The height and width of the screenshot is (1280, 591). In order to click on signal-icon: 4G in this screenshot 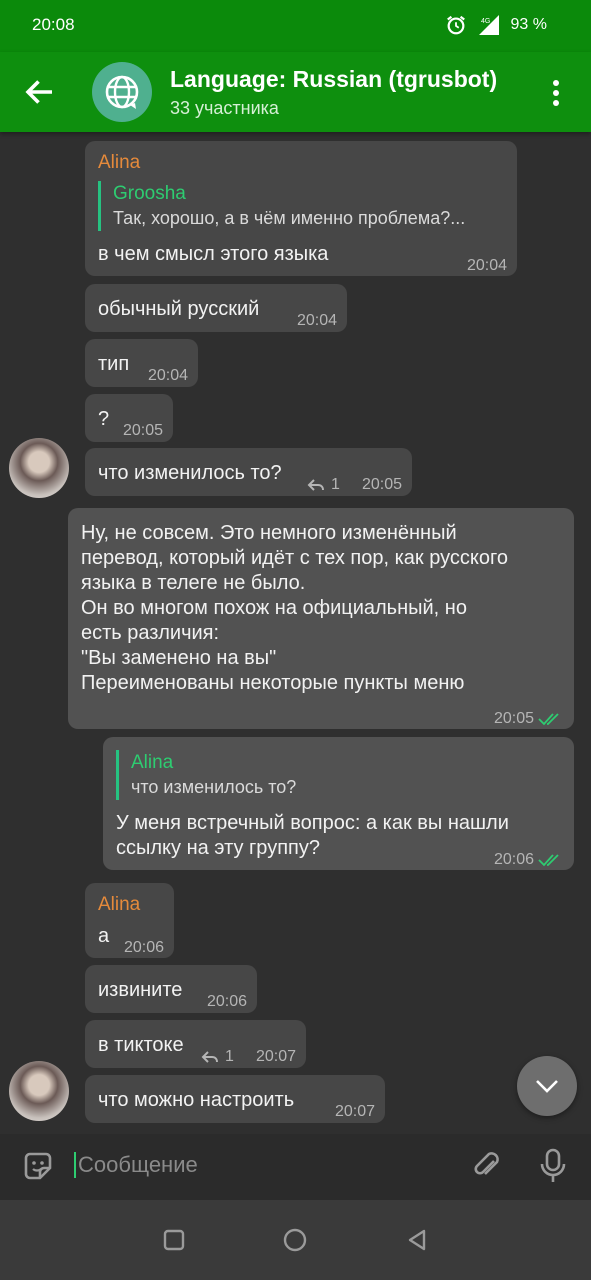, I will do `click(488, 25)`.